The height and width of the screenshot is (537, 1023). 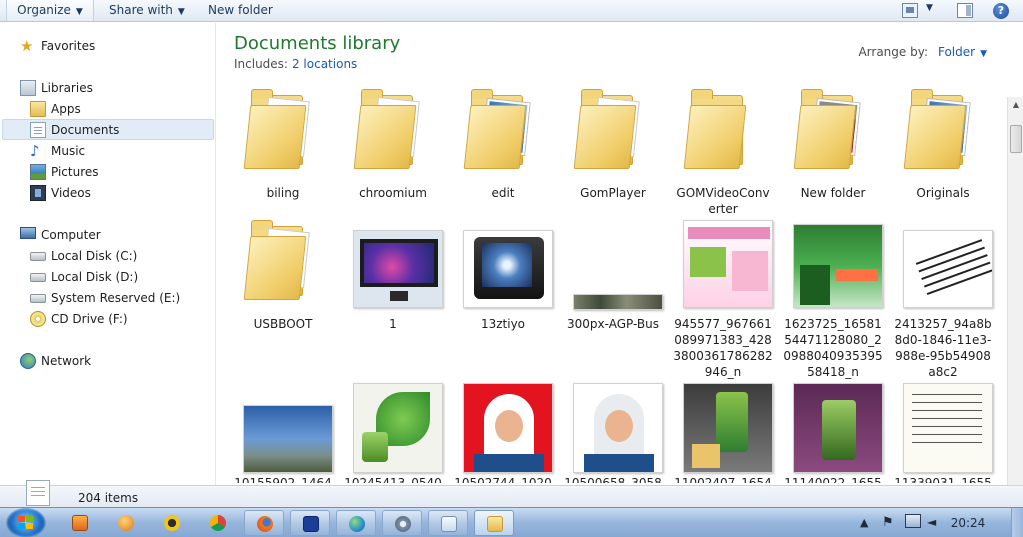 What do you see at coordinates (893, 52) in the screenshot?
I see `arrange-by-label: Arrange by:` at bounding box center [893, 52].